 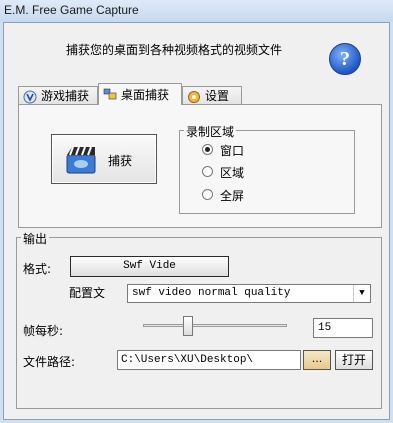 I want to click on record-area-legend: 录制区域, so click(x=210, y=131).